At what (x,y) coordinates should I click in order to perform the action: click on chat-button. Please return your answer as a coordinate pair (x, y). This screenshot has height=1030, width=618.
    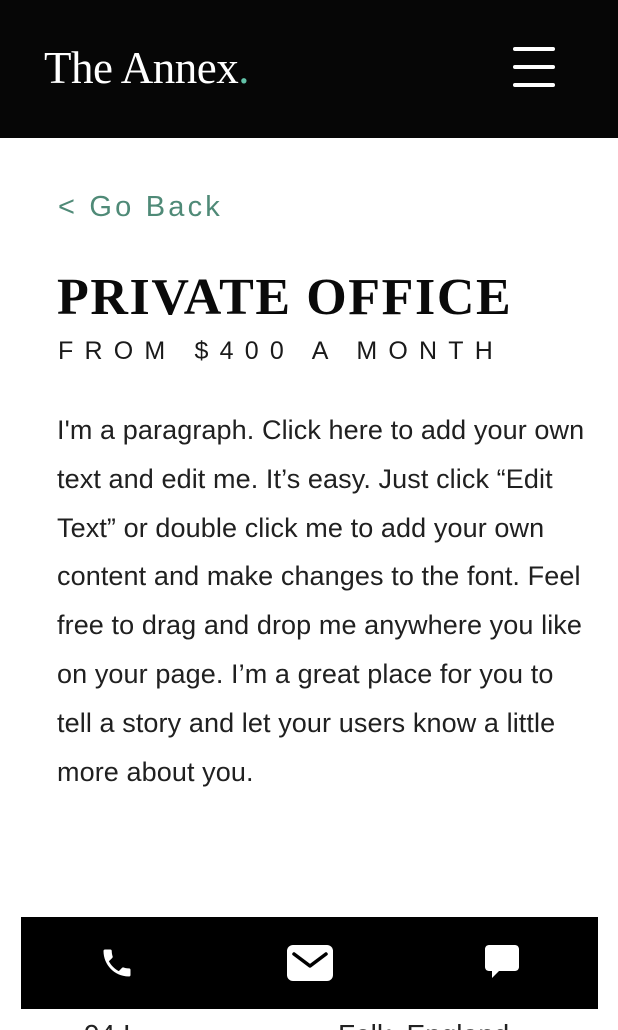
    Looking at the image, I should click on (502, 963).